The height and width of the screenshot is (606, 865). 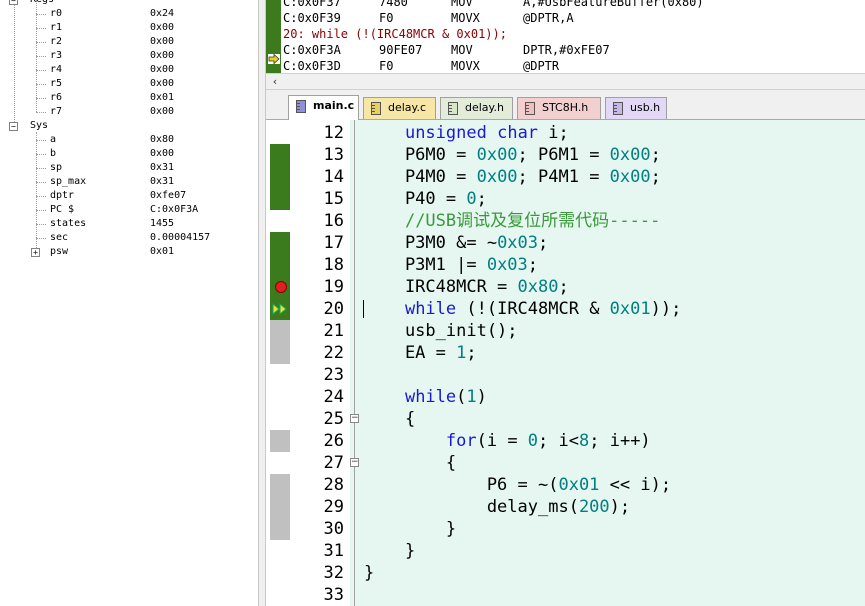 I want to click on panel-splitter, so click(x=262, y=303).